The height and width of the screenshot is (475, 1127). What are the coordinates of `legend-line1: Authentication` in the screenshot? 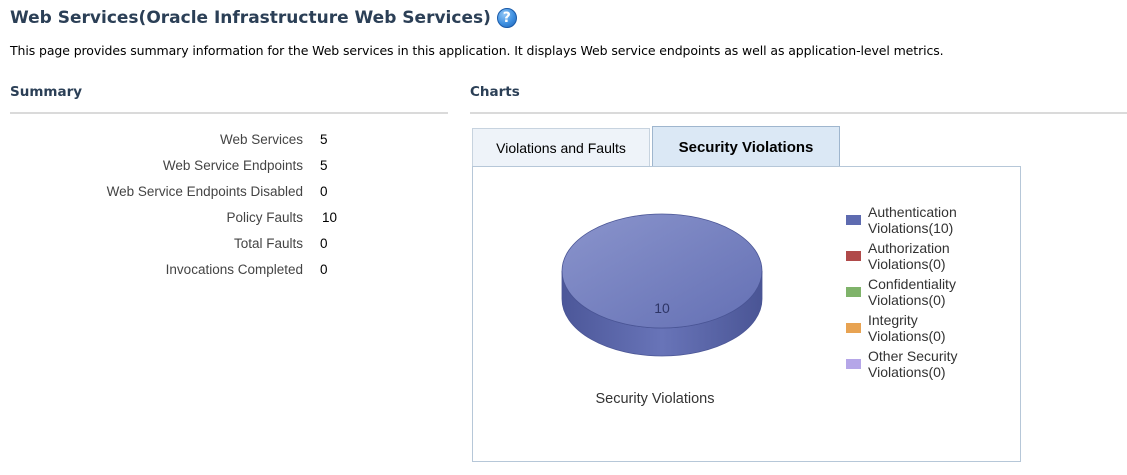 It's located at (912, 212).